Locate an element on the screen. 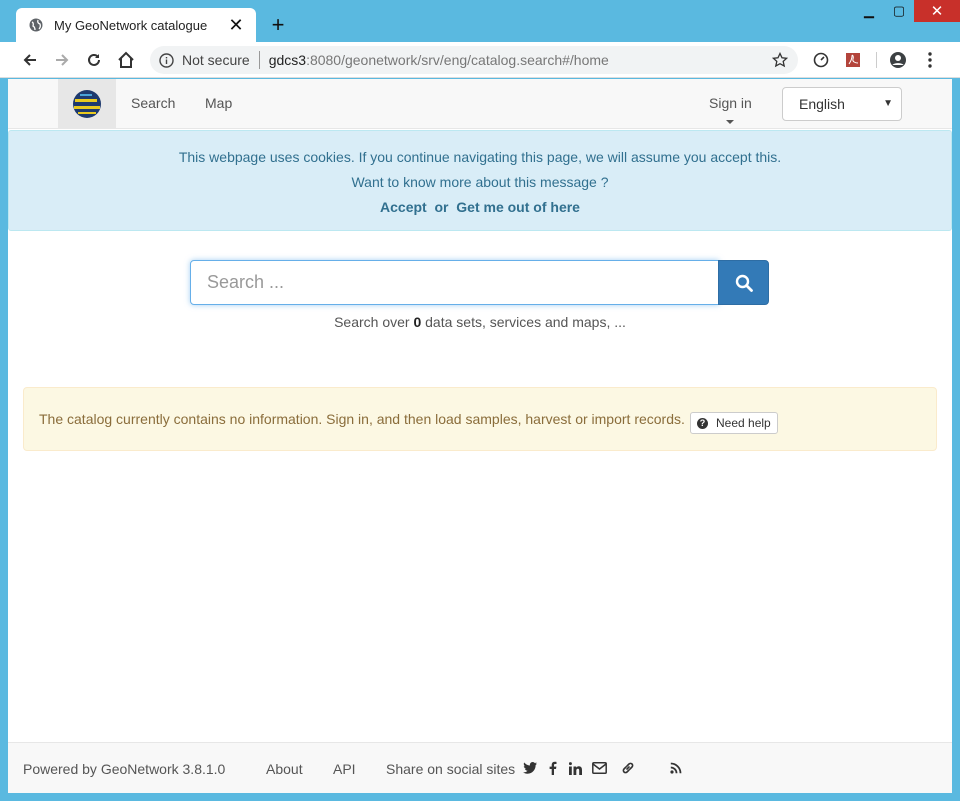 The width and height of the screenshot is (960, 801). profile-avatar-icon is located at coordinates (898, 60).